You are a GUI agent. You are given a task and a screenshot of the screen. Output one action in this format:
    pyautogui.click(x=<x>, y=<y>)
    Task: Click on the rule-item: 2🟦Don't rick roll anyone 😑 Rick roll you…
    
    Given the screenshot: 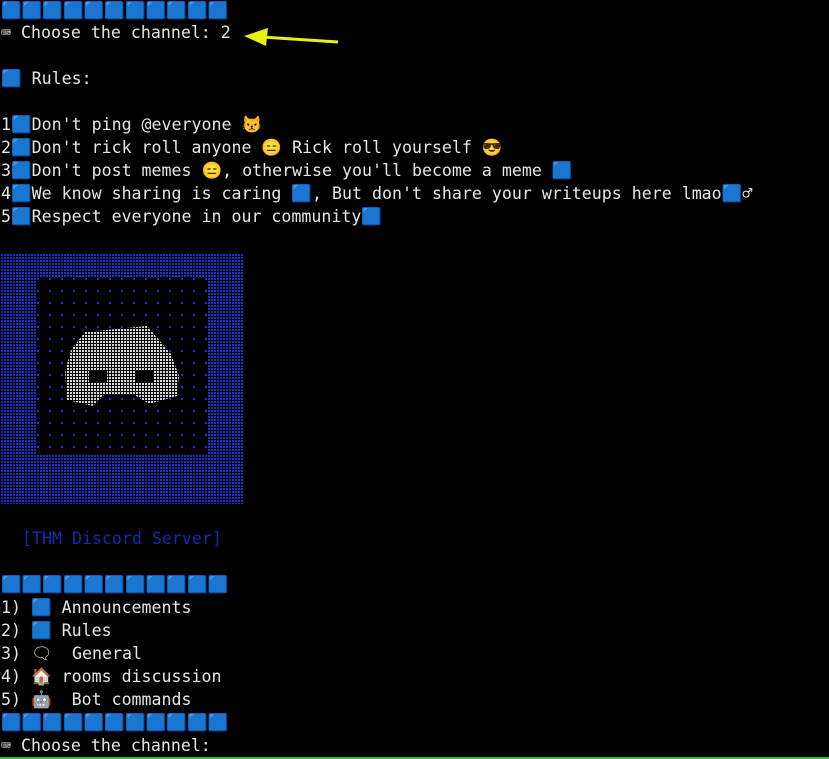 What is the action you would take?
    pyautogui.click(x=252, y=147)
    